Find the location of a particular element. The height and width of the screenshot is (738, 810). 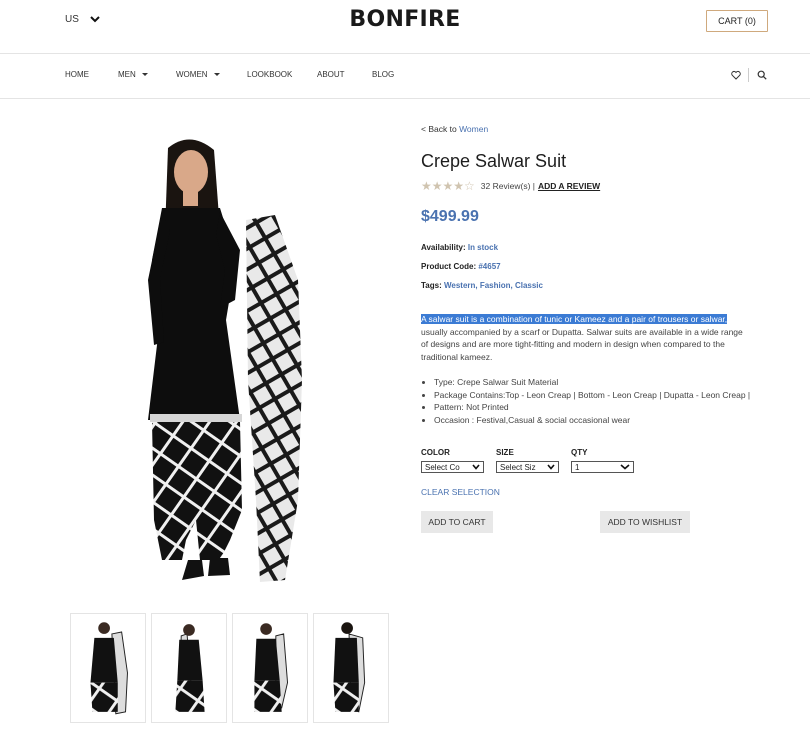

nav-item-women: WOMEN is located at coordinates (198, 74).